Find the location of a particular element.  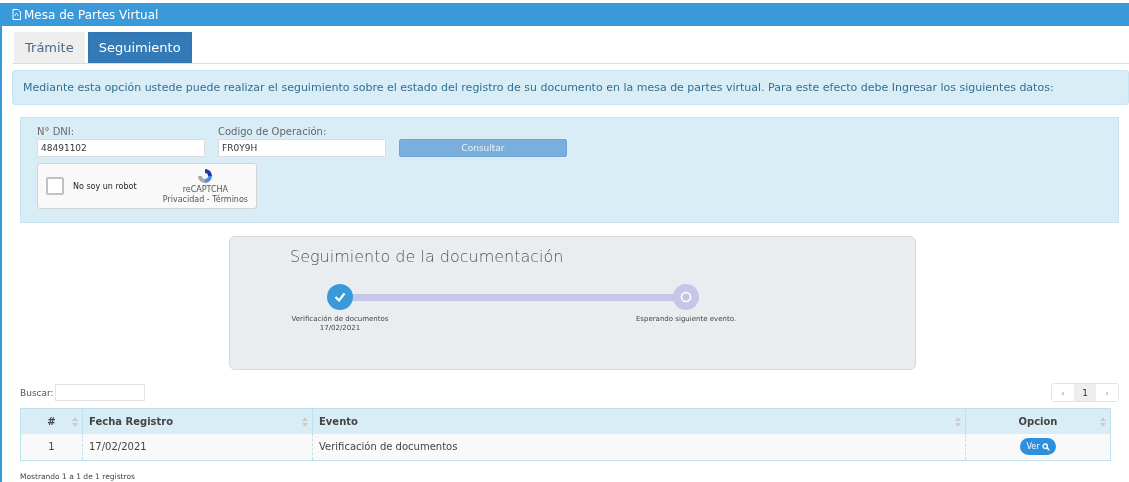

tab: Seguimiento is located at coordinates (139, 47).